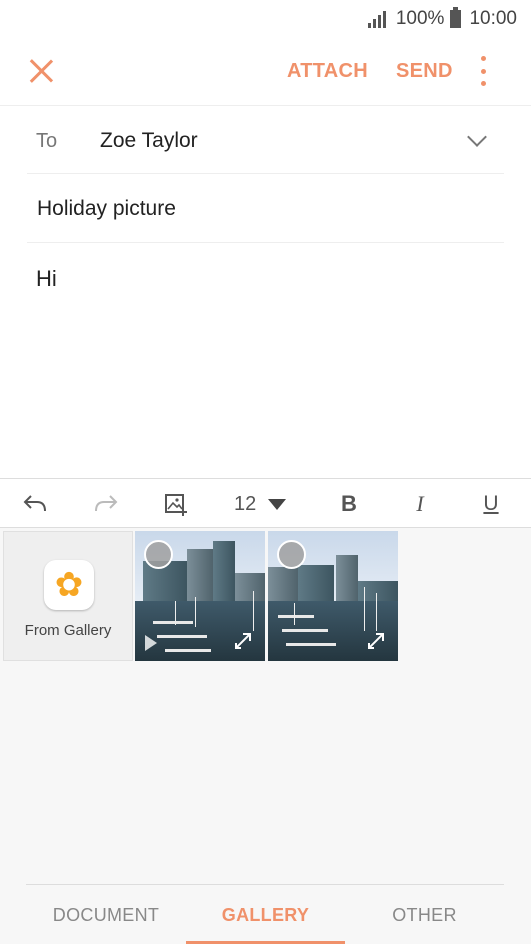 This screenshot has height=944, width=531. Describe the element at coordinates (424, 914) in the screenshot. I see `tab-other: OTHER` at that location.